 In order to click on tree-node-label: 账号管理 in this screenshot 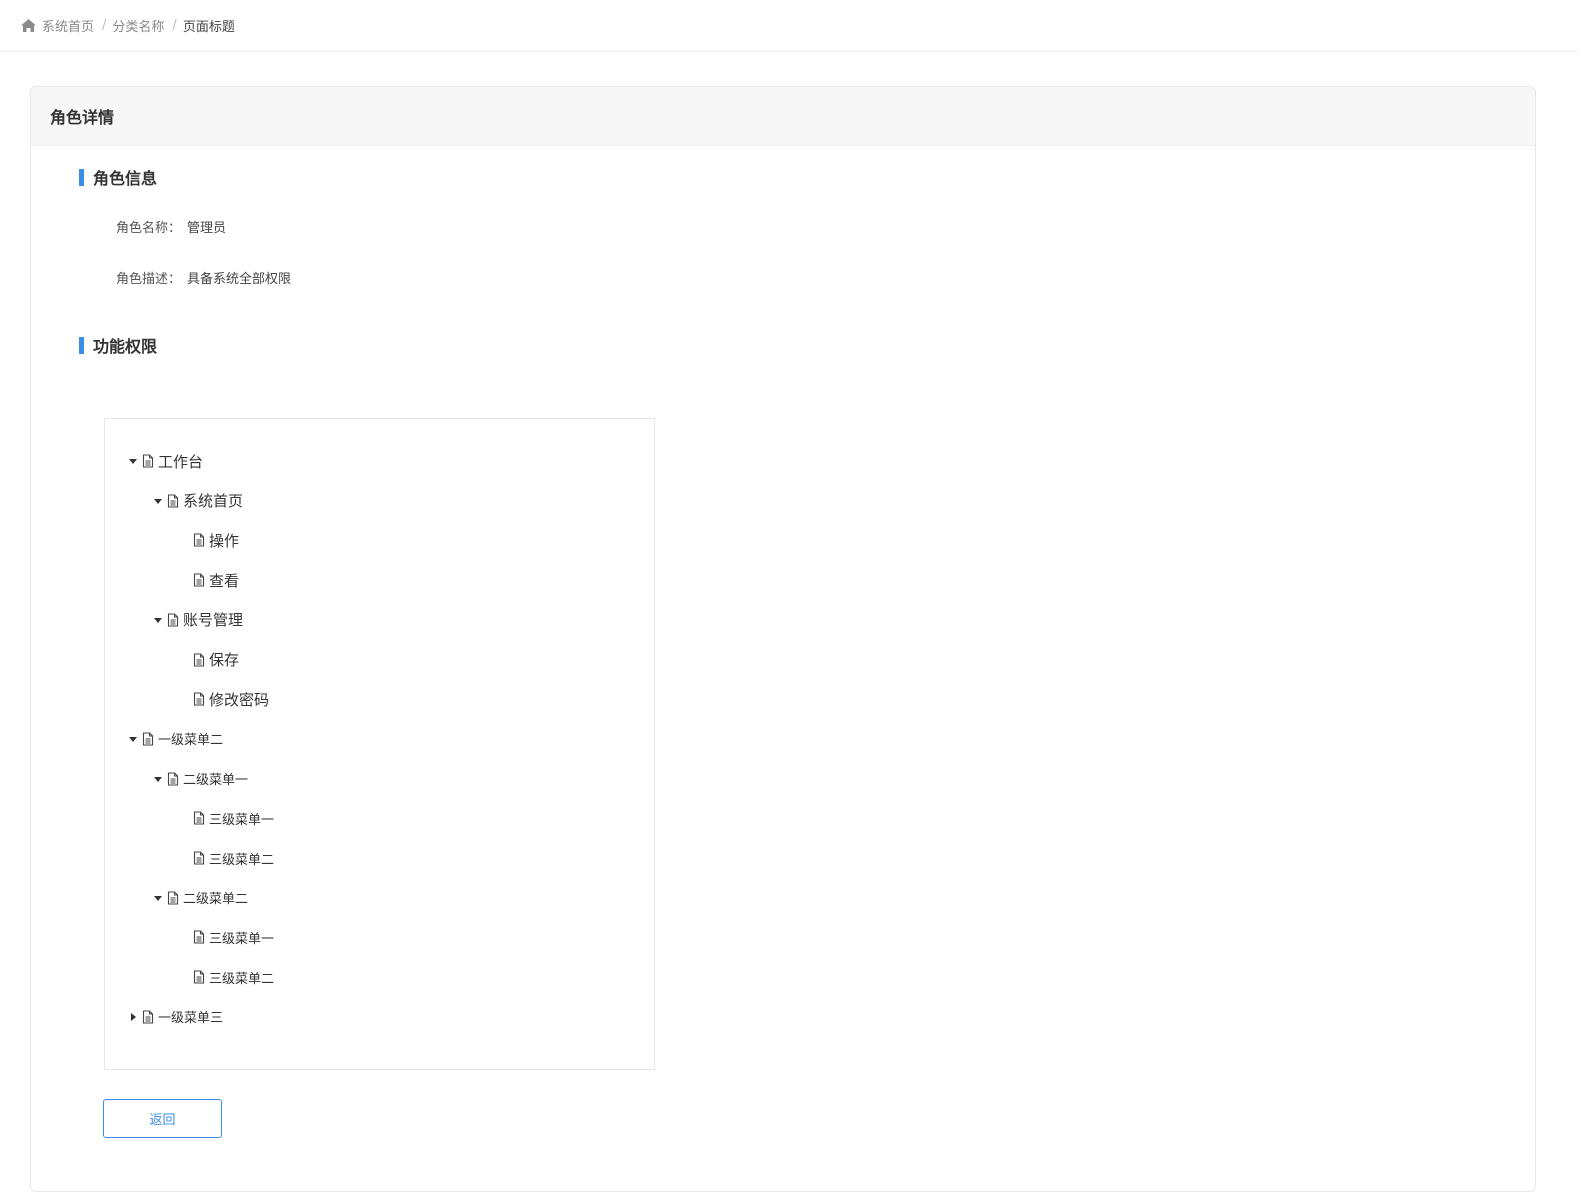, I will do `click(213, 620)`.